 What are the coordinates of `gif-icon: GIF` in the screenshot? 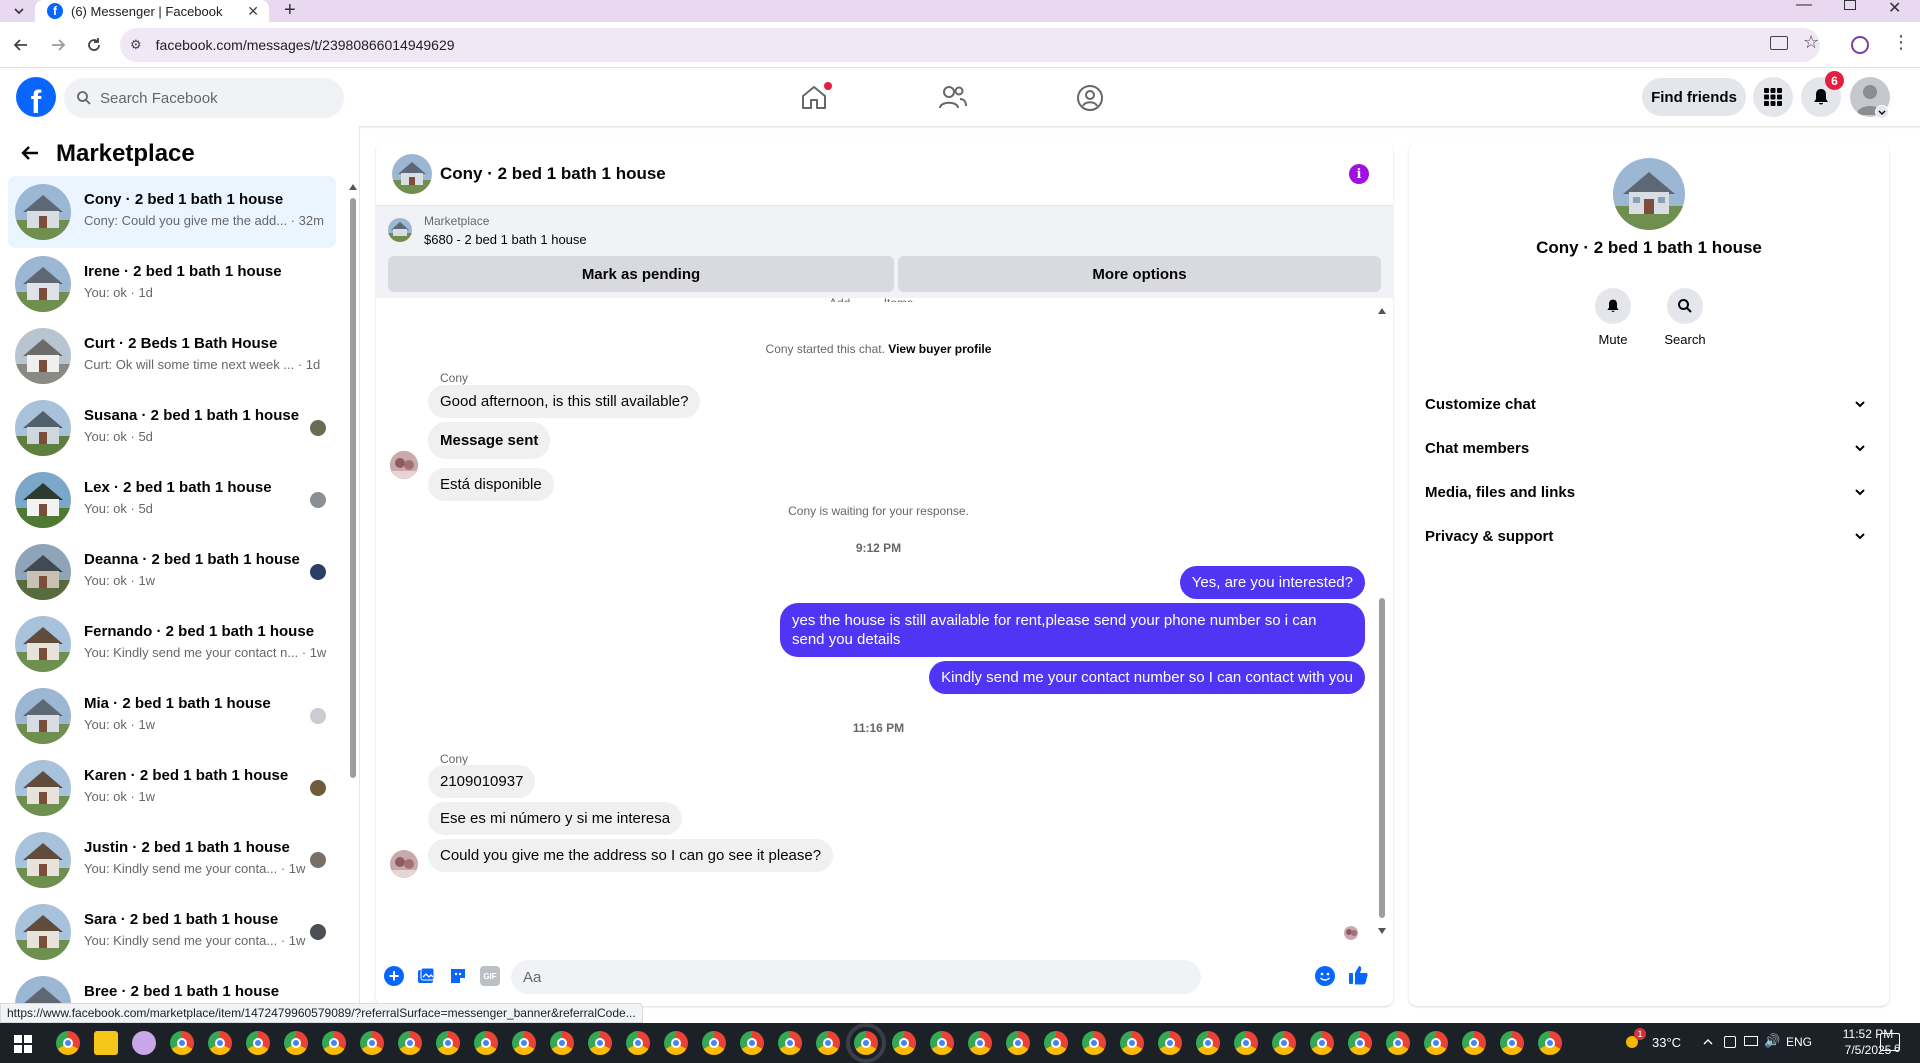 It's located at (490, 976).